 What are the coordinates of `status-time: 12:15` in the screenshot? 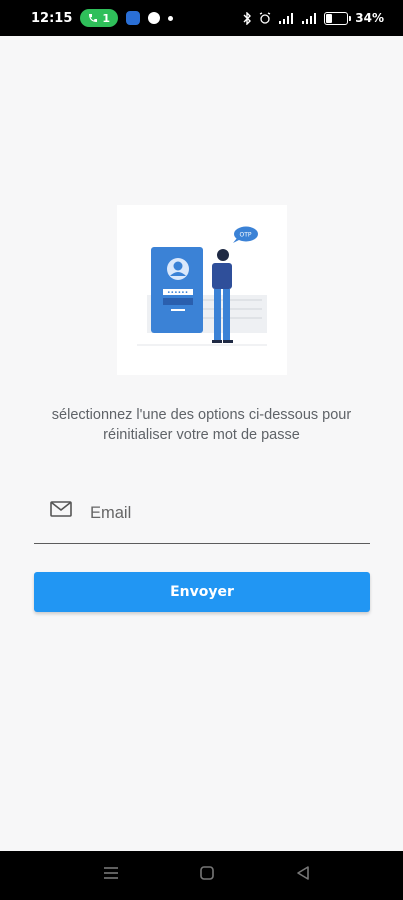 It's located at (52, 18).